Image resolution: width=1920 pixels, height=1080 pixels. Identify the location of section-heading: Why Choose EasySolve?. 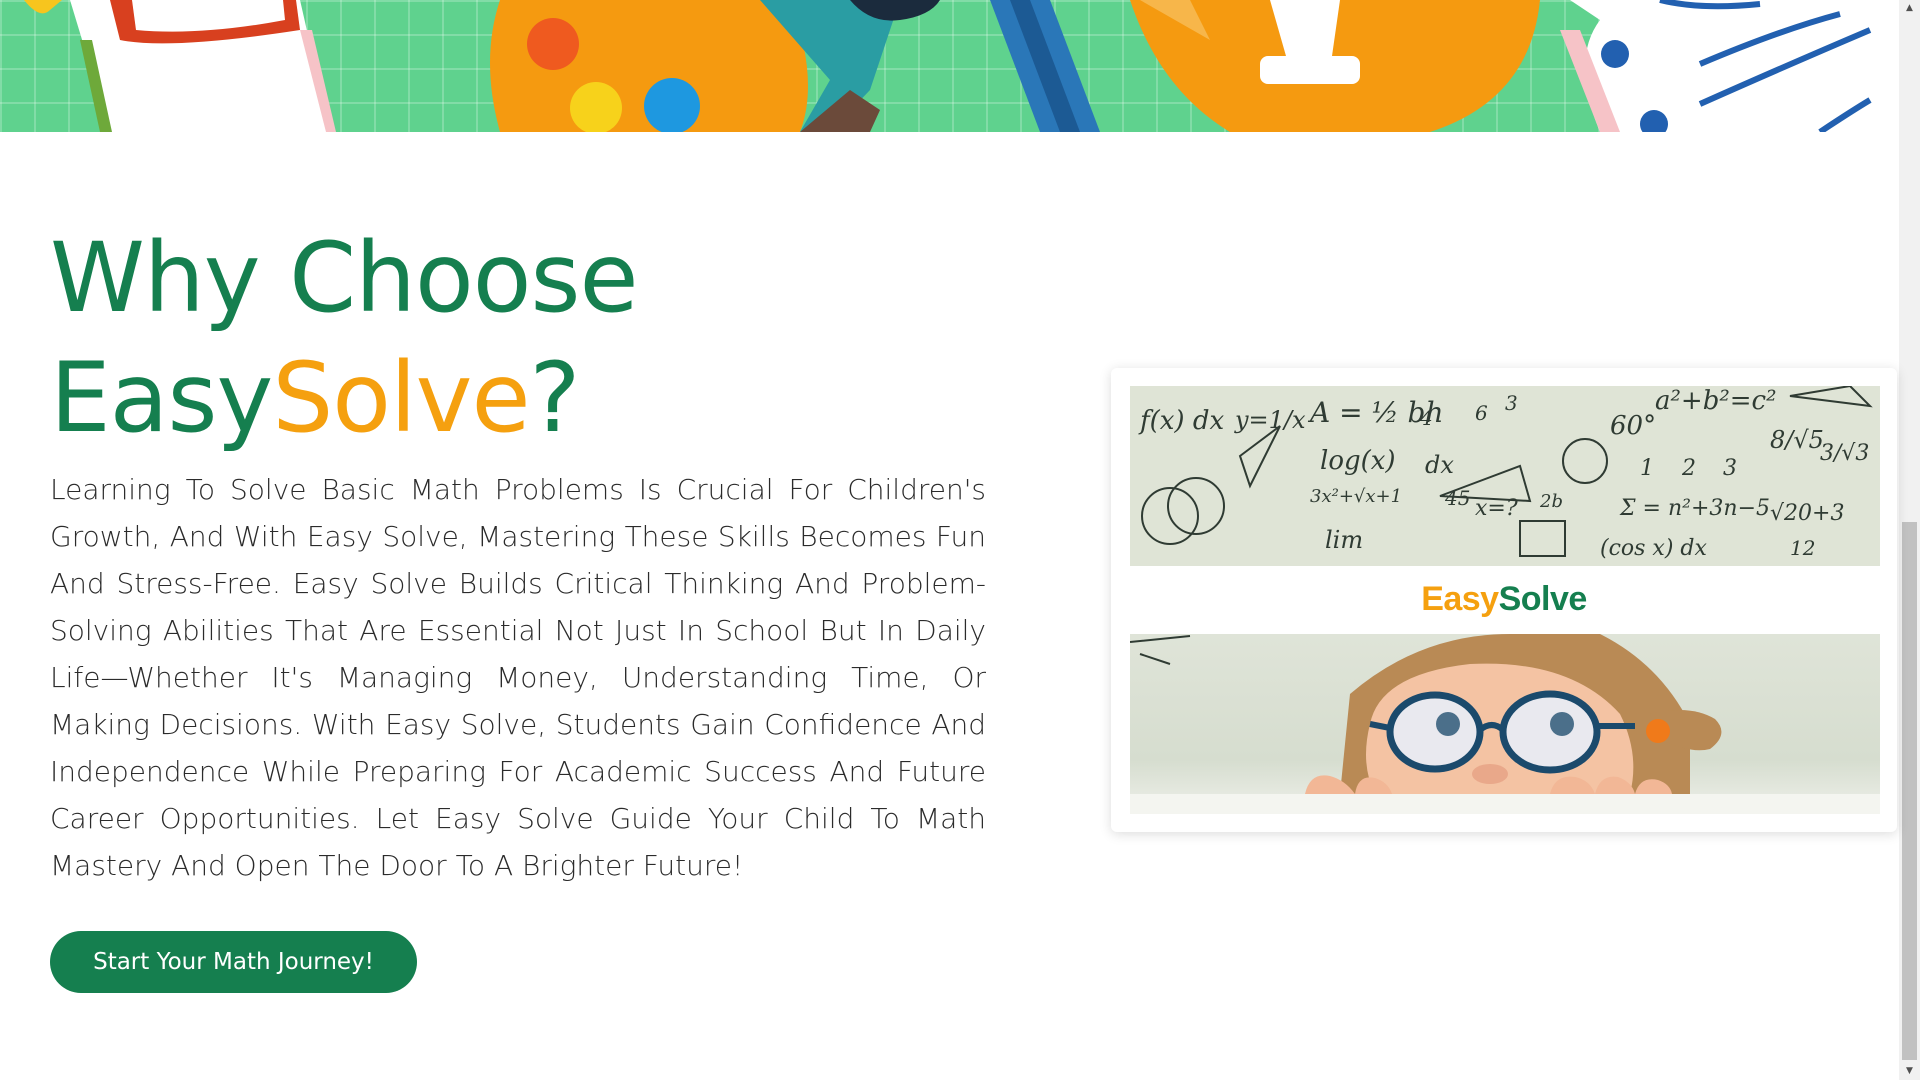
(400, 338).